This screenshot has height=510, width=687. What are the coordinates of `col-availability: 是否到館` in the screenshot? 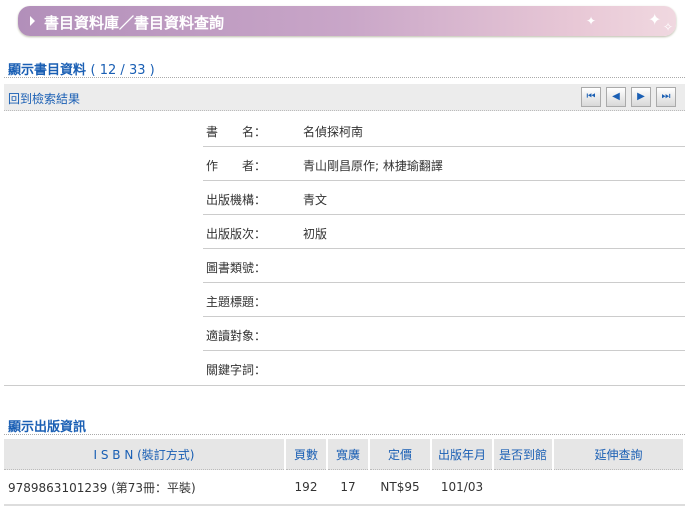 It's located at (523, 454).